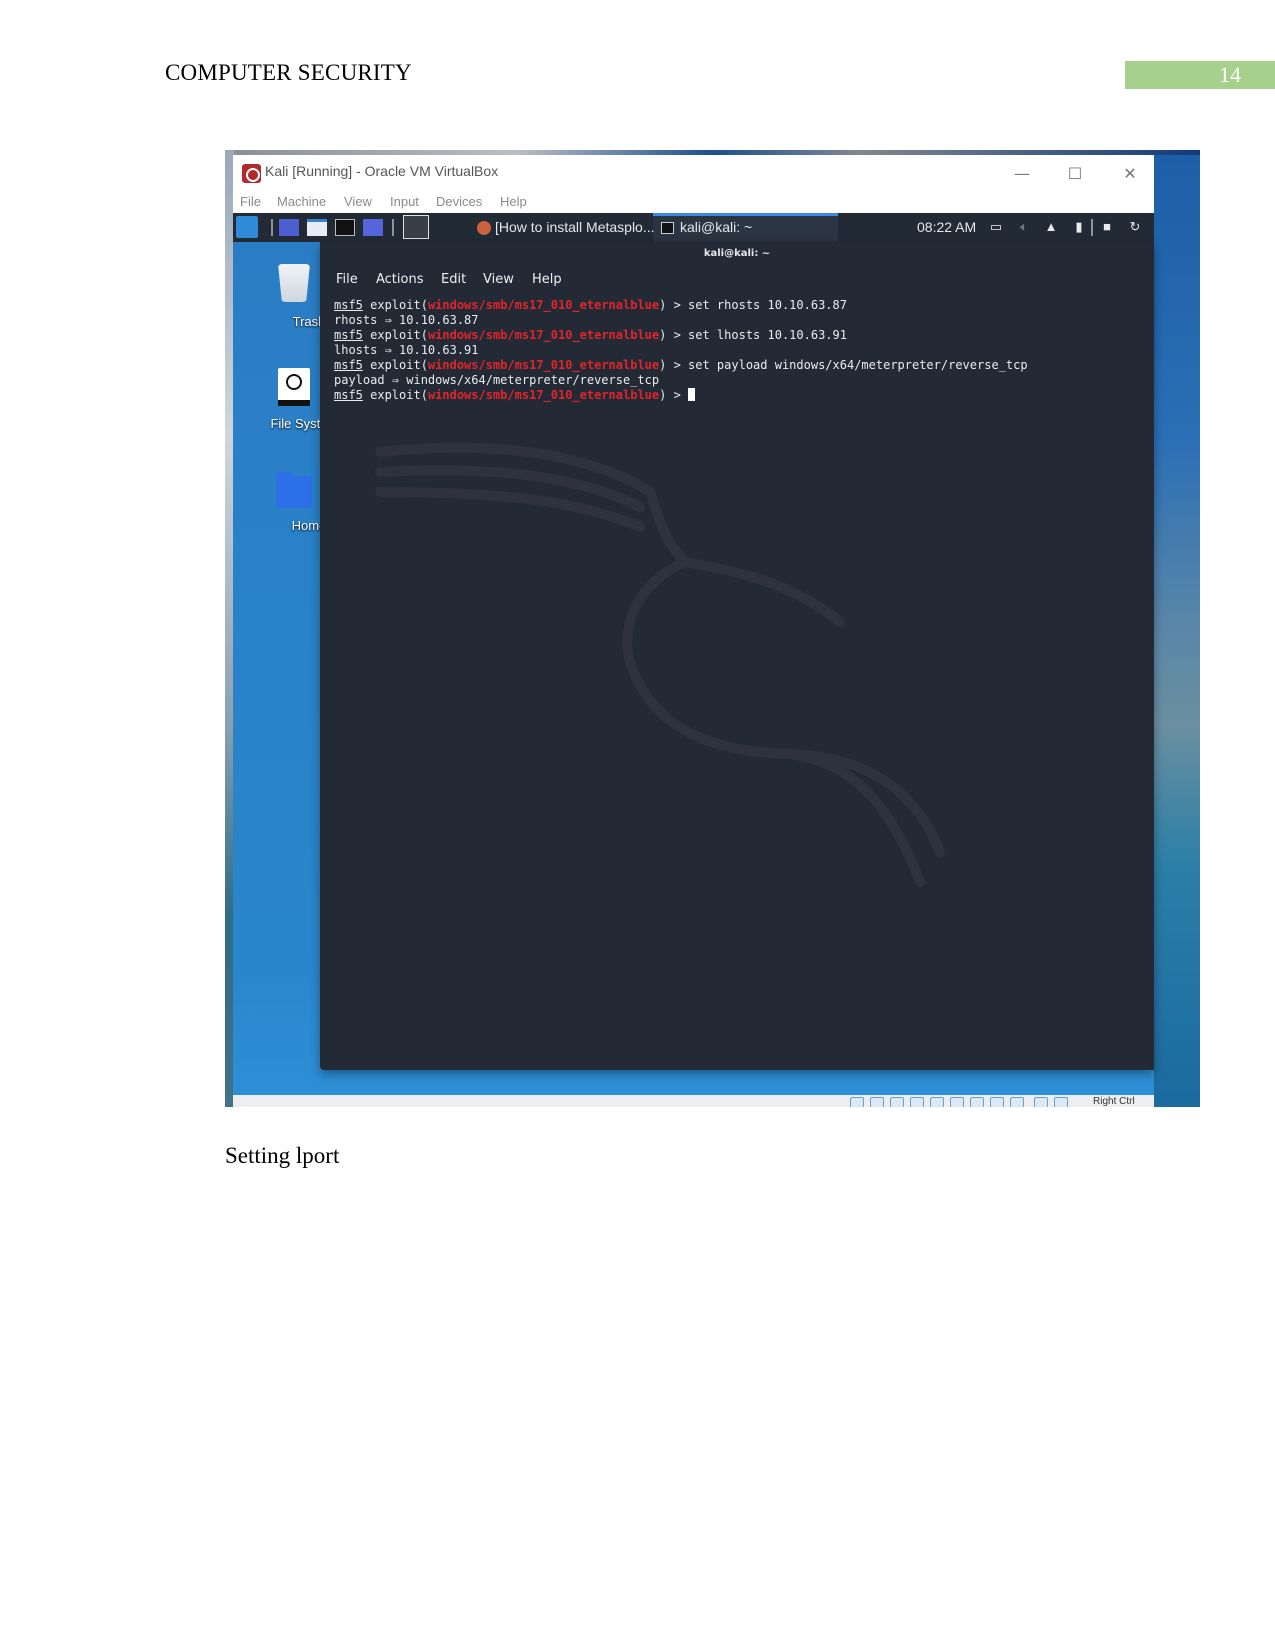 The height and width of the screenshot is (1651, 1275). I want to click on hard-disk-icon, so click(857, 1102).